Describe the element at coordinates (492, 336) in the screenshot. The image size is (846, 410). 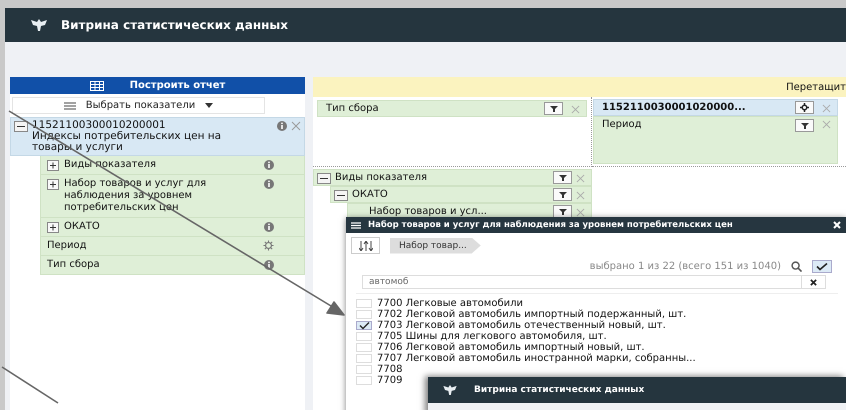
I see `list-item-label: 7705 Шины для легкового автомобиля, шт.` at that location.